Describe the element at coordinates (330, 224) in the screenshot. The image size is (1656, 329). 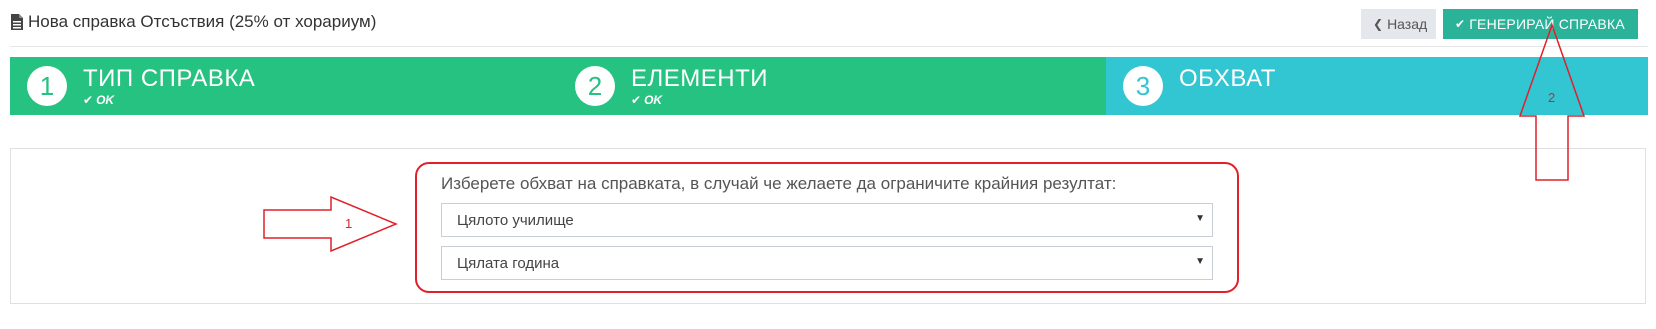
I see `annotation-arrow-right` at that location.